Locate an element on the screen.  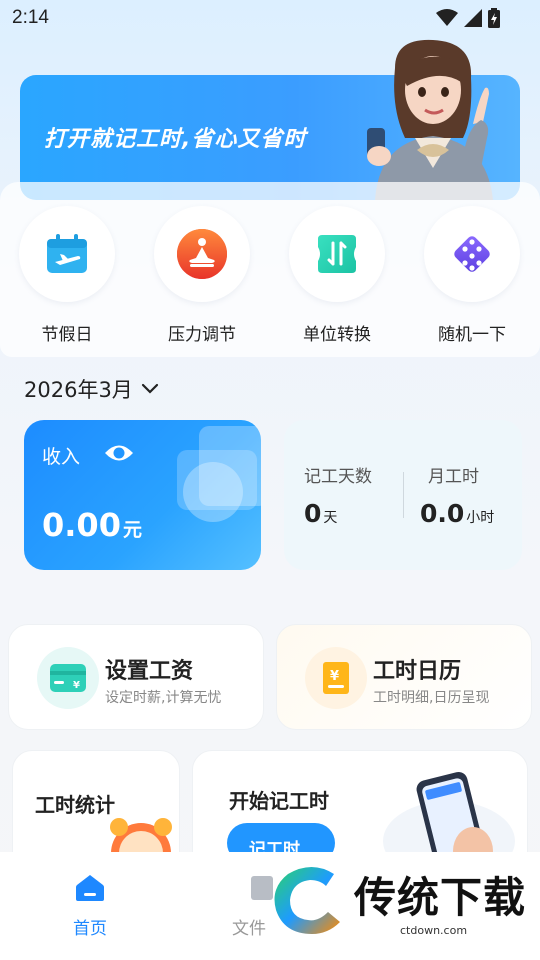
feature-subtitle: 工时明细,日历呈现 is located at coordinates (431, 698).